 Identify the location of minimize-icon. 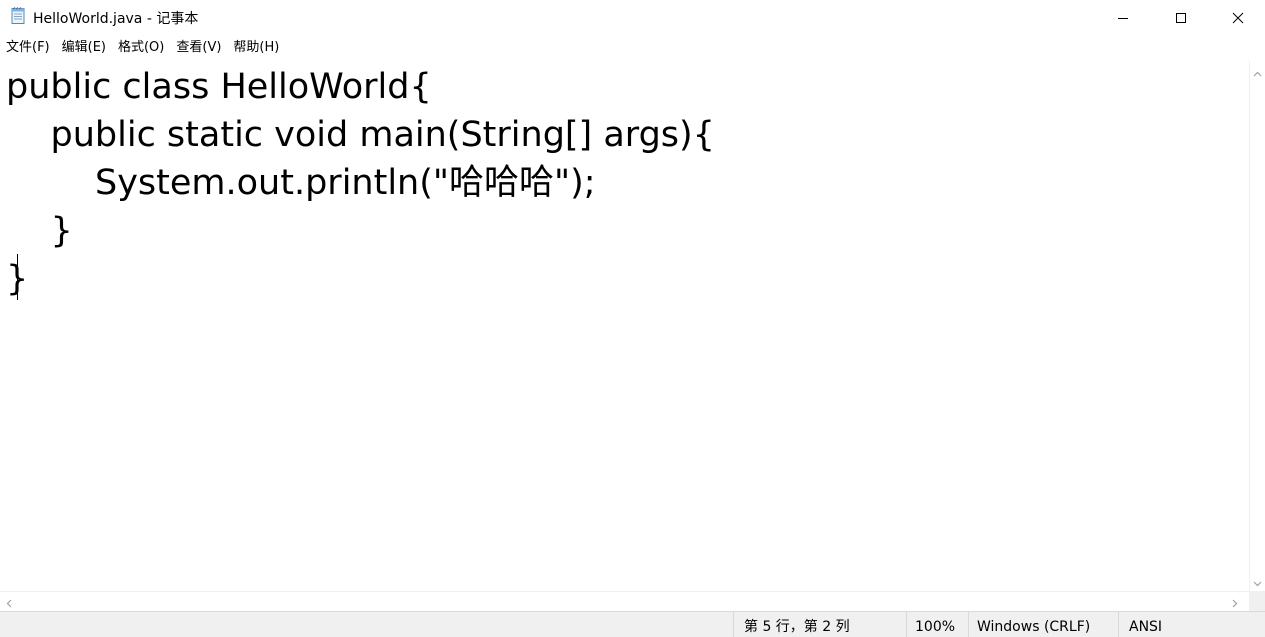
(1123, 18).